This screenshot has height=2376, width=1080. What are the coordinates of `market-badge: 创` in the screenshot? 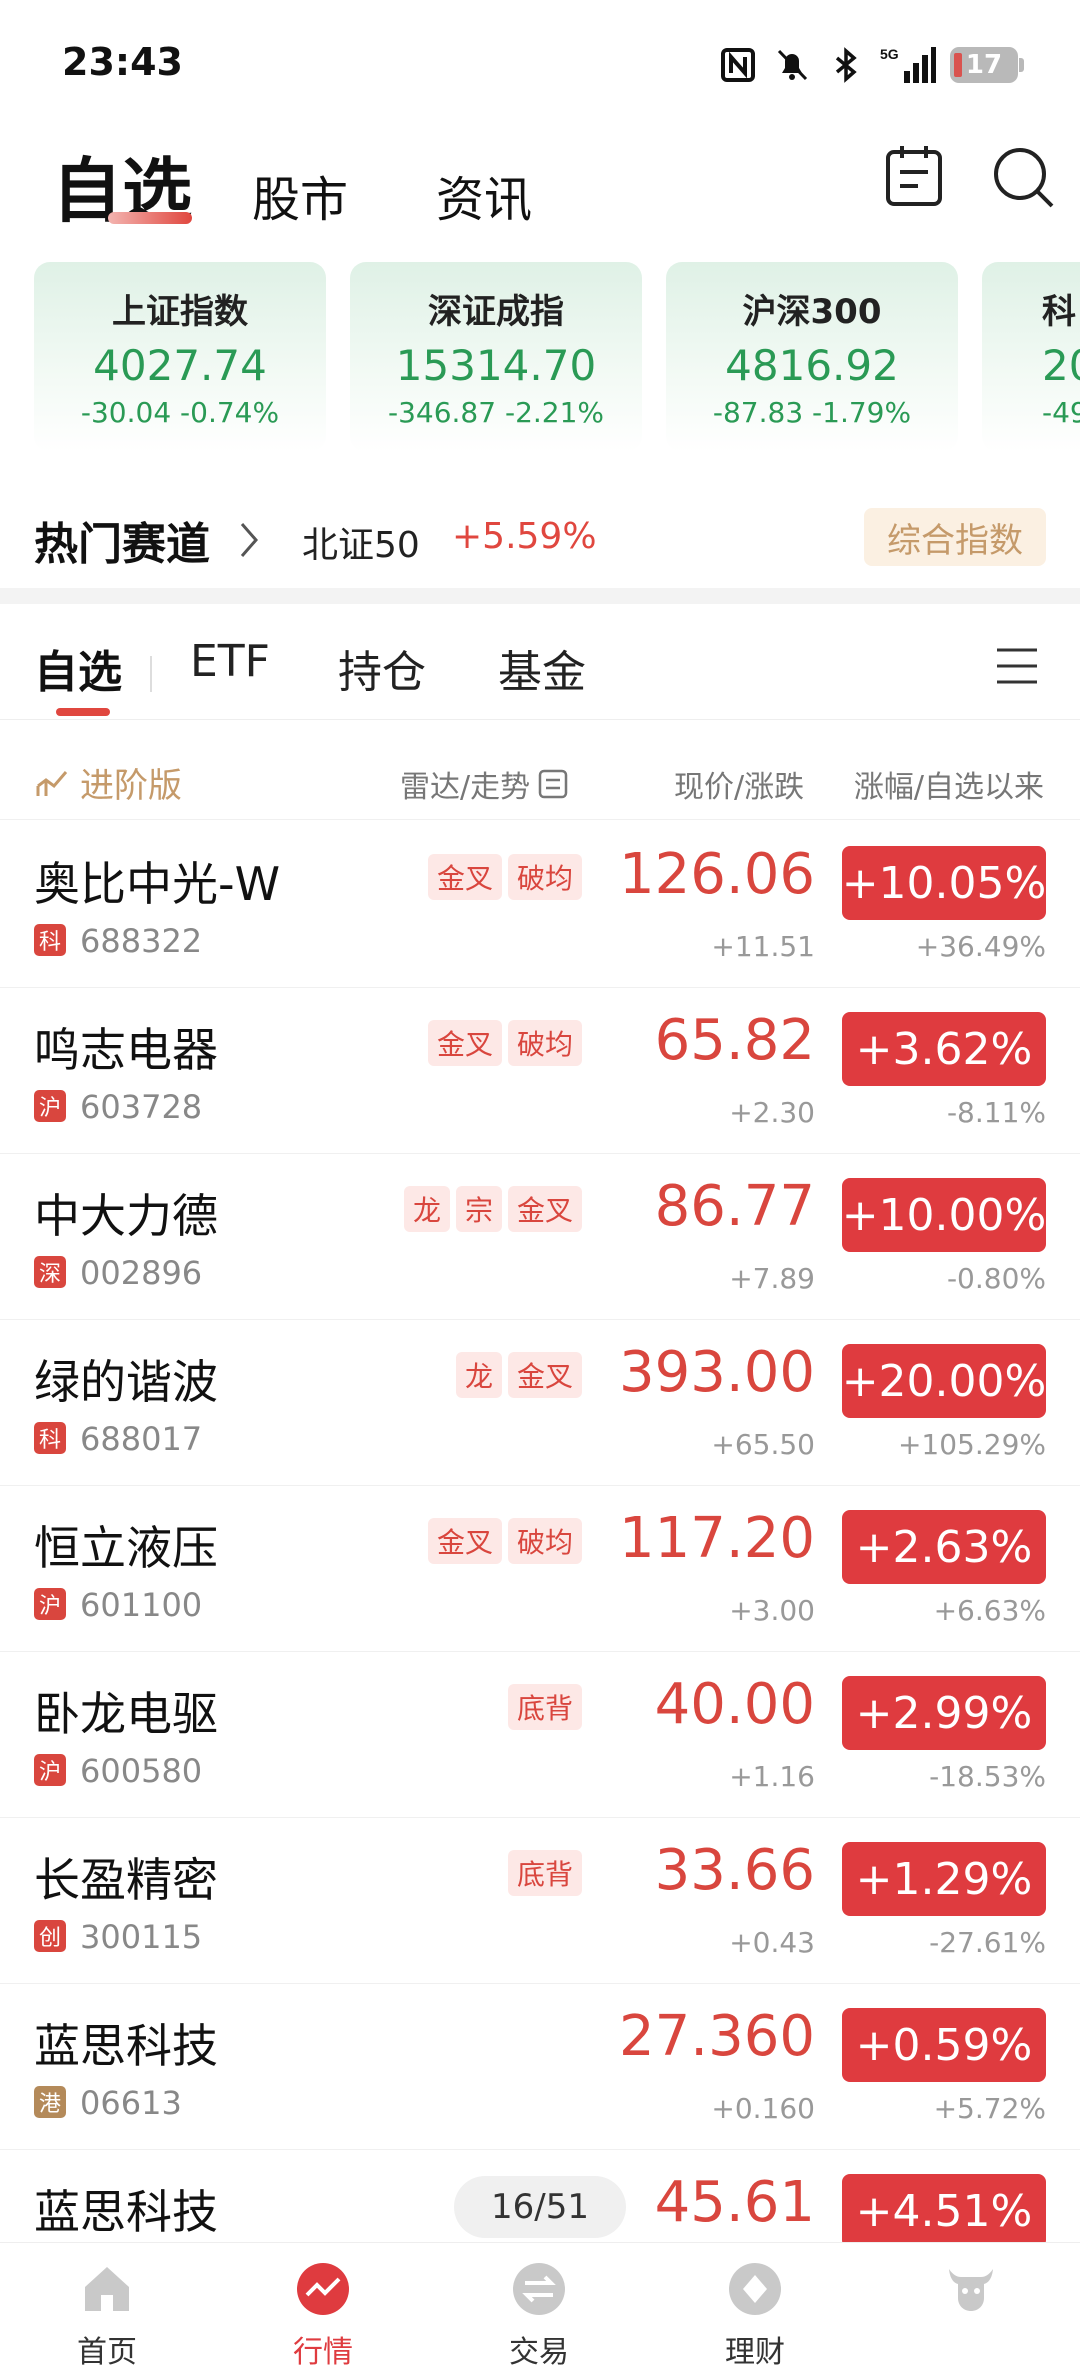 It's located at (50, 1936).